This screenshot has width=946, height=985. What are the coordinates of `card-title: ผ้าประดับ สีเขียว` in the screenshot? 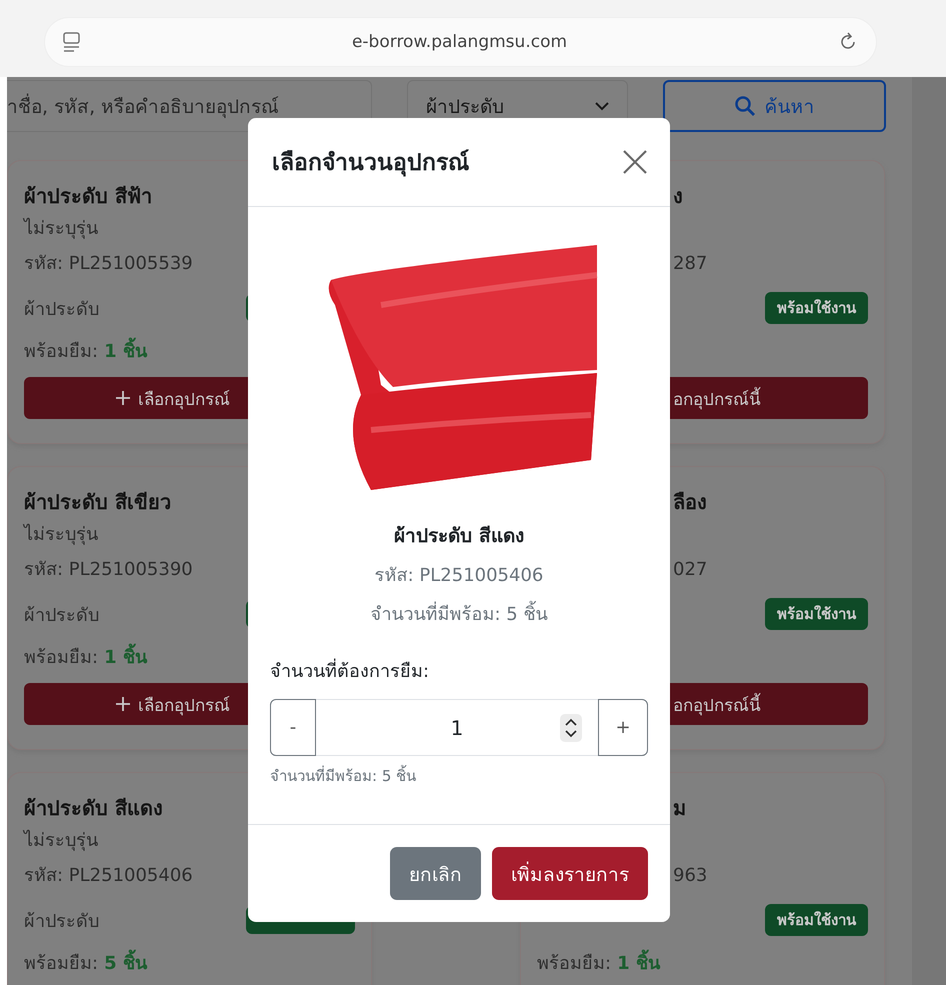 It's located at (98, 502).